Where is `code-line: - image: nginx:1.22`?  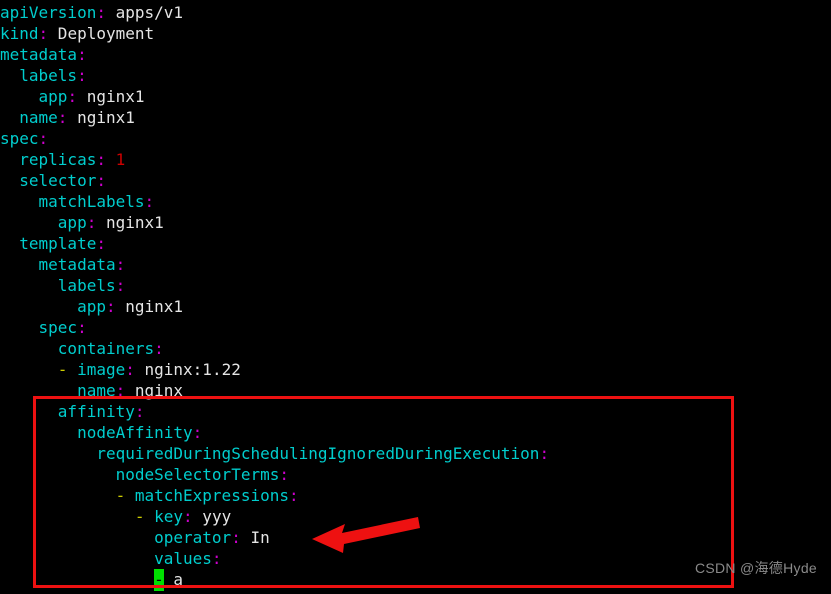
code-line: - image: nginx:1.22 is located at coordinates (415, 369).